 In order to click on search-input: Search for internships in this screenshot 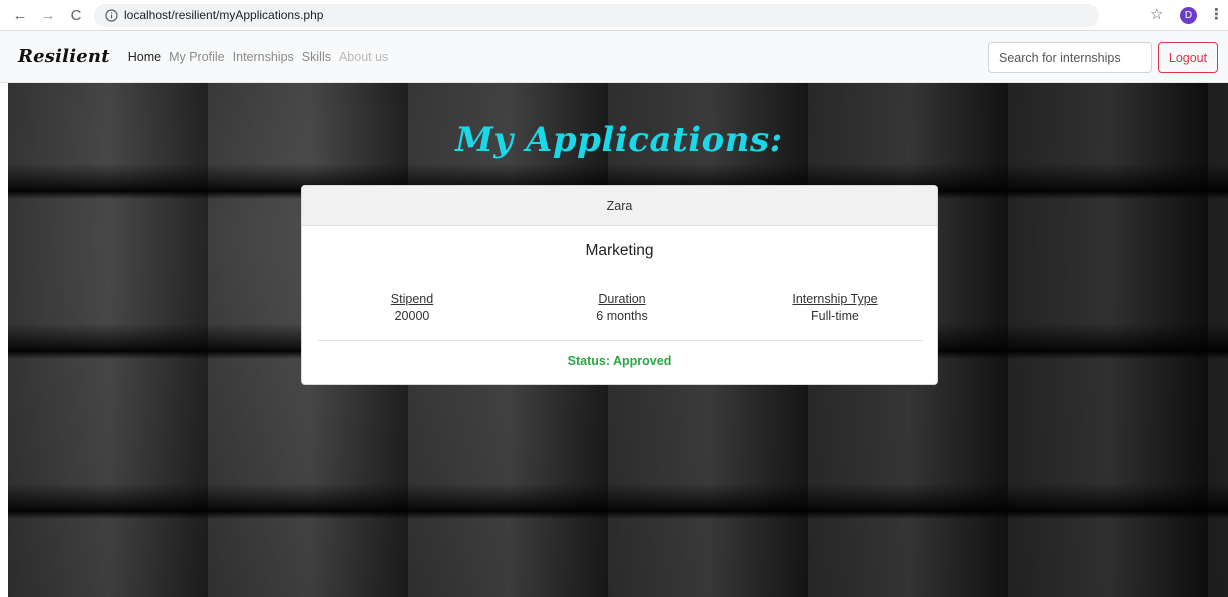, I will do `click(1070, 57)`.